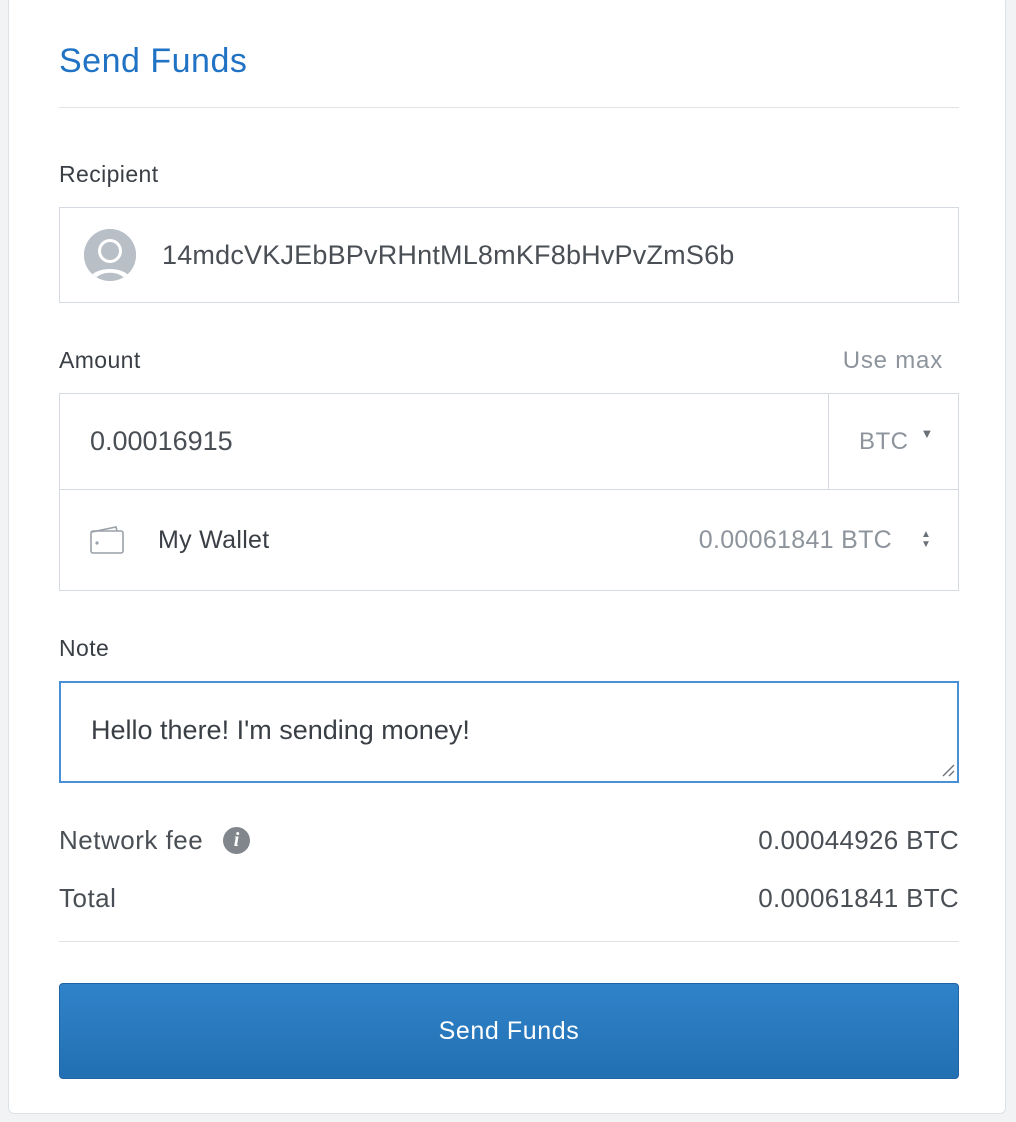 Image resolution: width=1016 pixels, height=1122 pixels. What do you see at coordinates (84, 648) in the screenshot?
I see `note-label: Note` at bounding box center [84, 648].